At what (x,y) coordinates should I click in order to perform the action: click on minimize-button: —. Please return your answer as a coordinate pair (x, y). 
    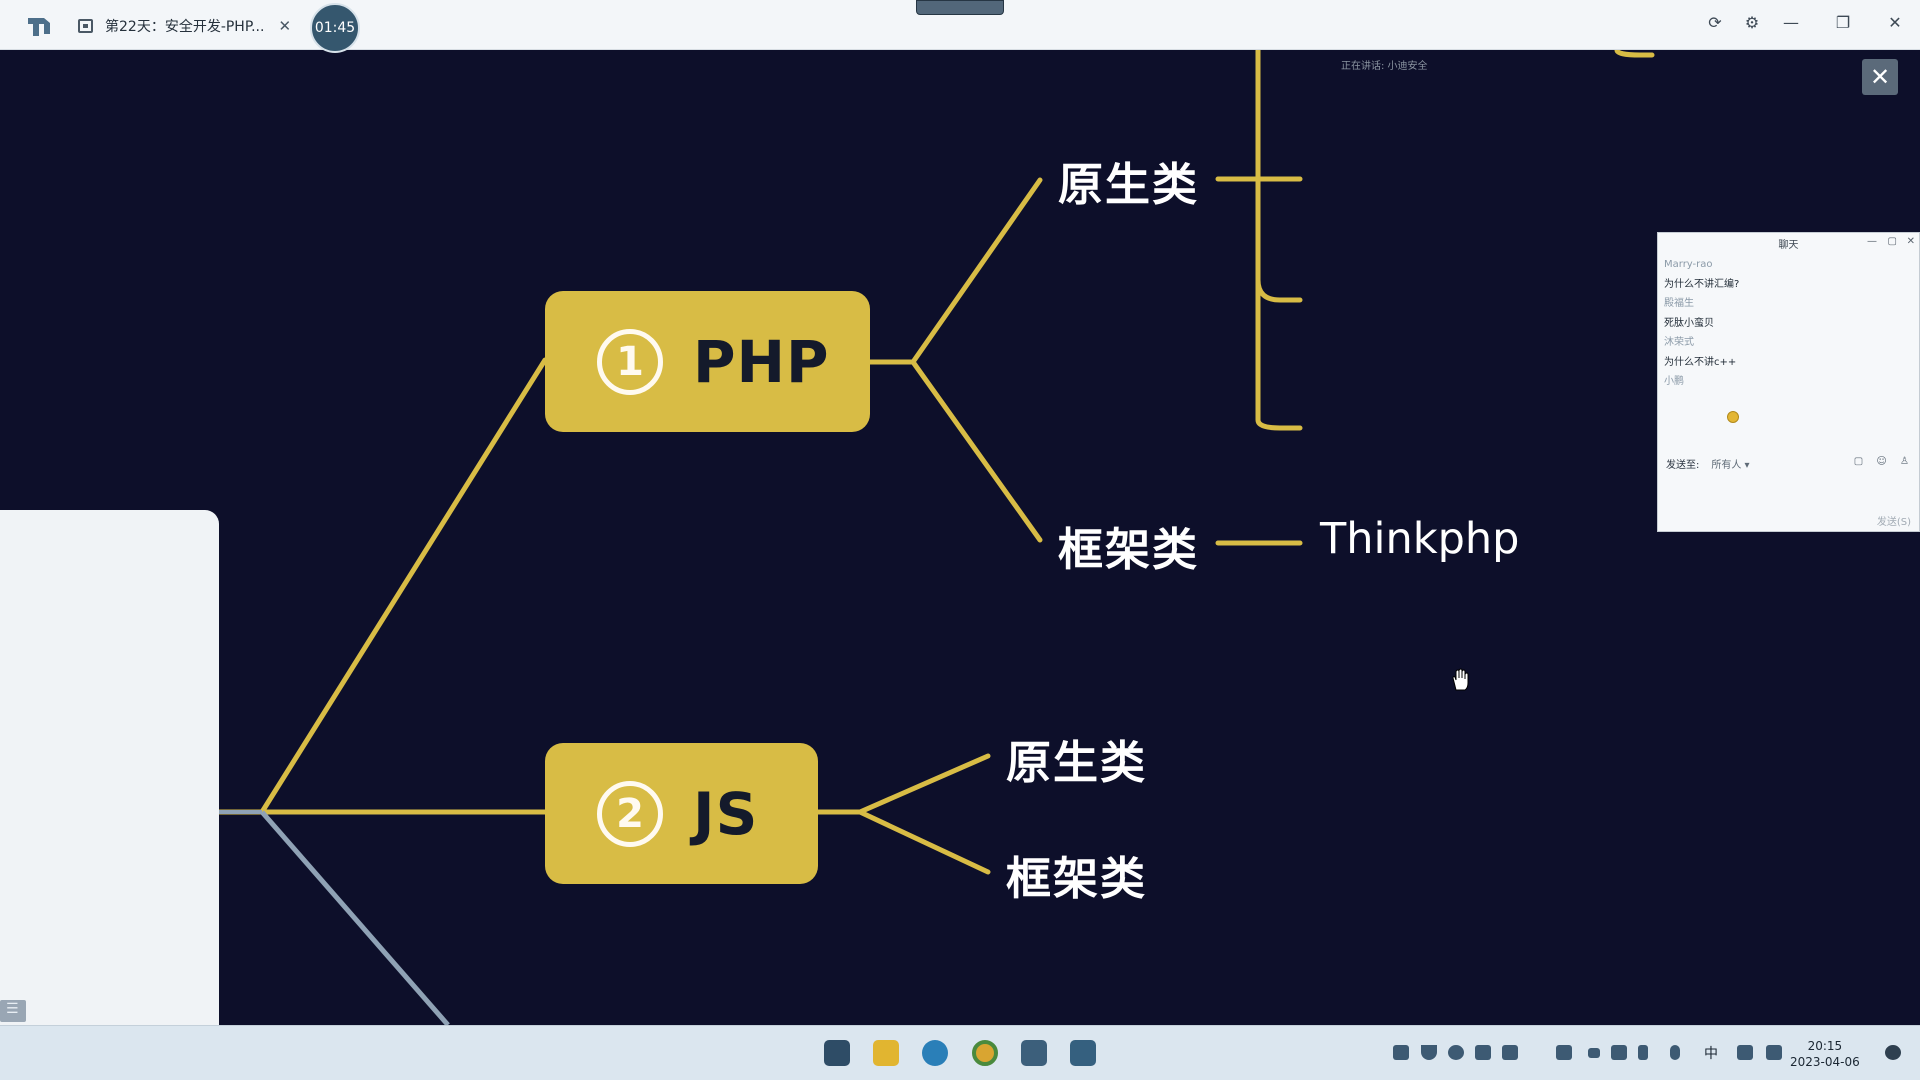
    Looking at the image, I should click on (1791, 22).